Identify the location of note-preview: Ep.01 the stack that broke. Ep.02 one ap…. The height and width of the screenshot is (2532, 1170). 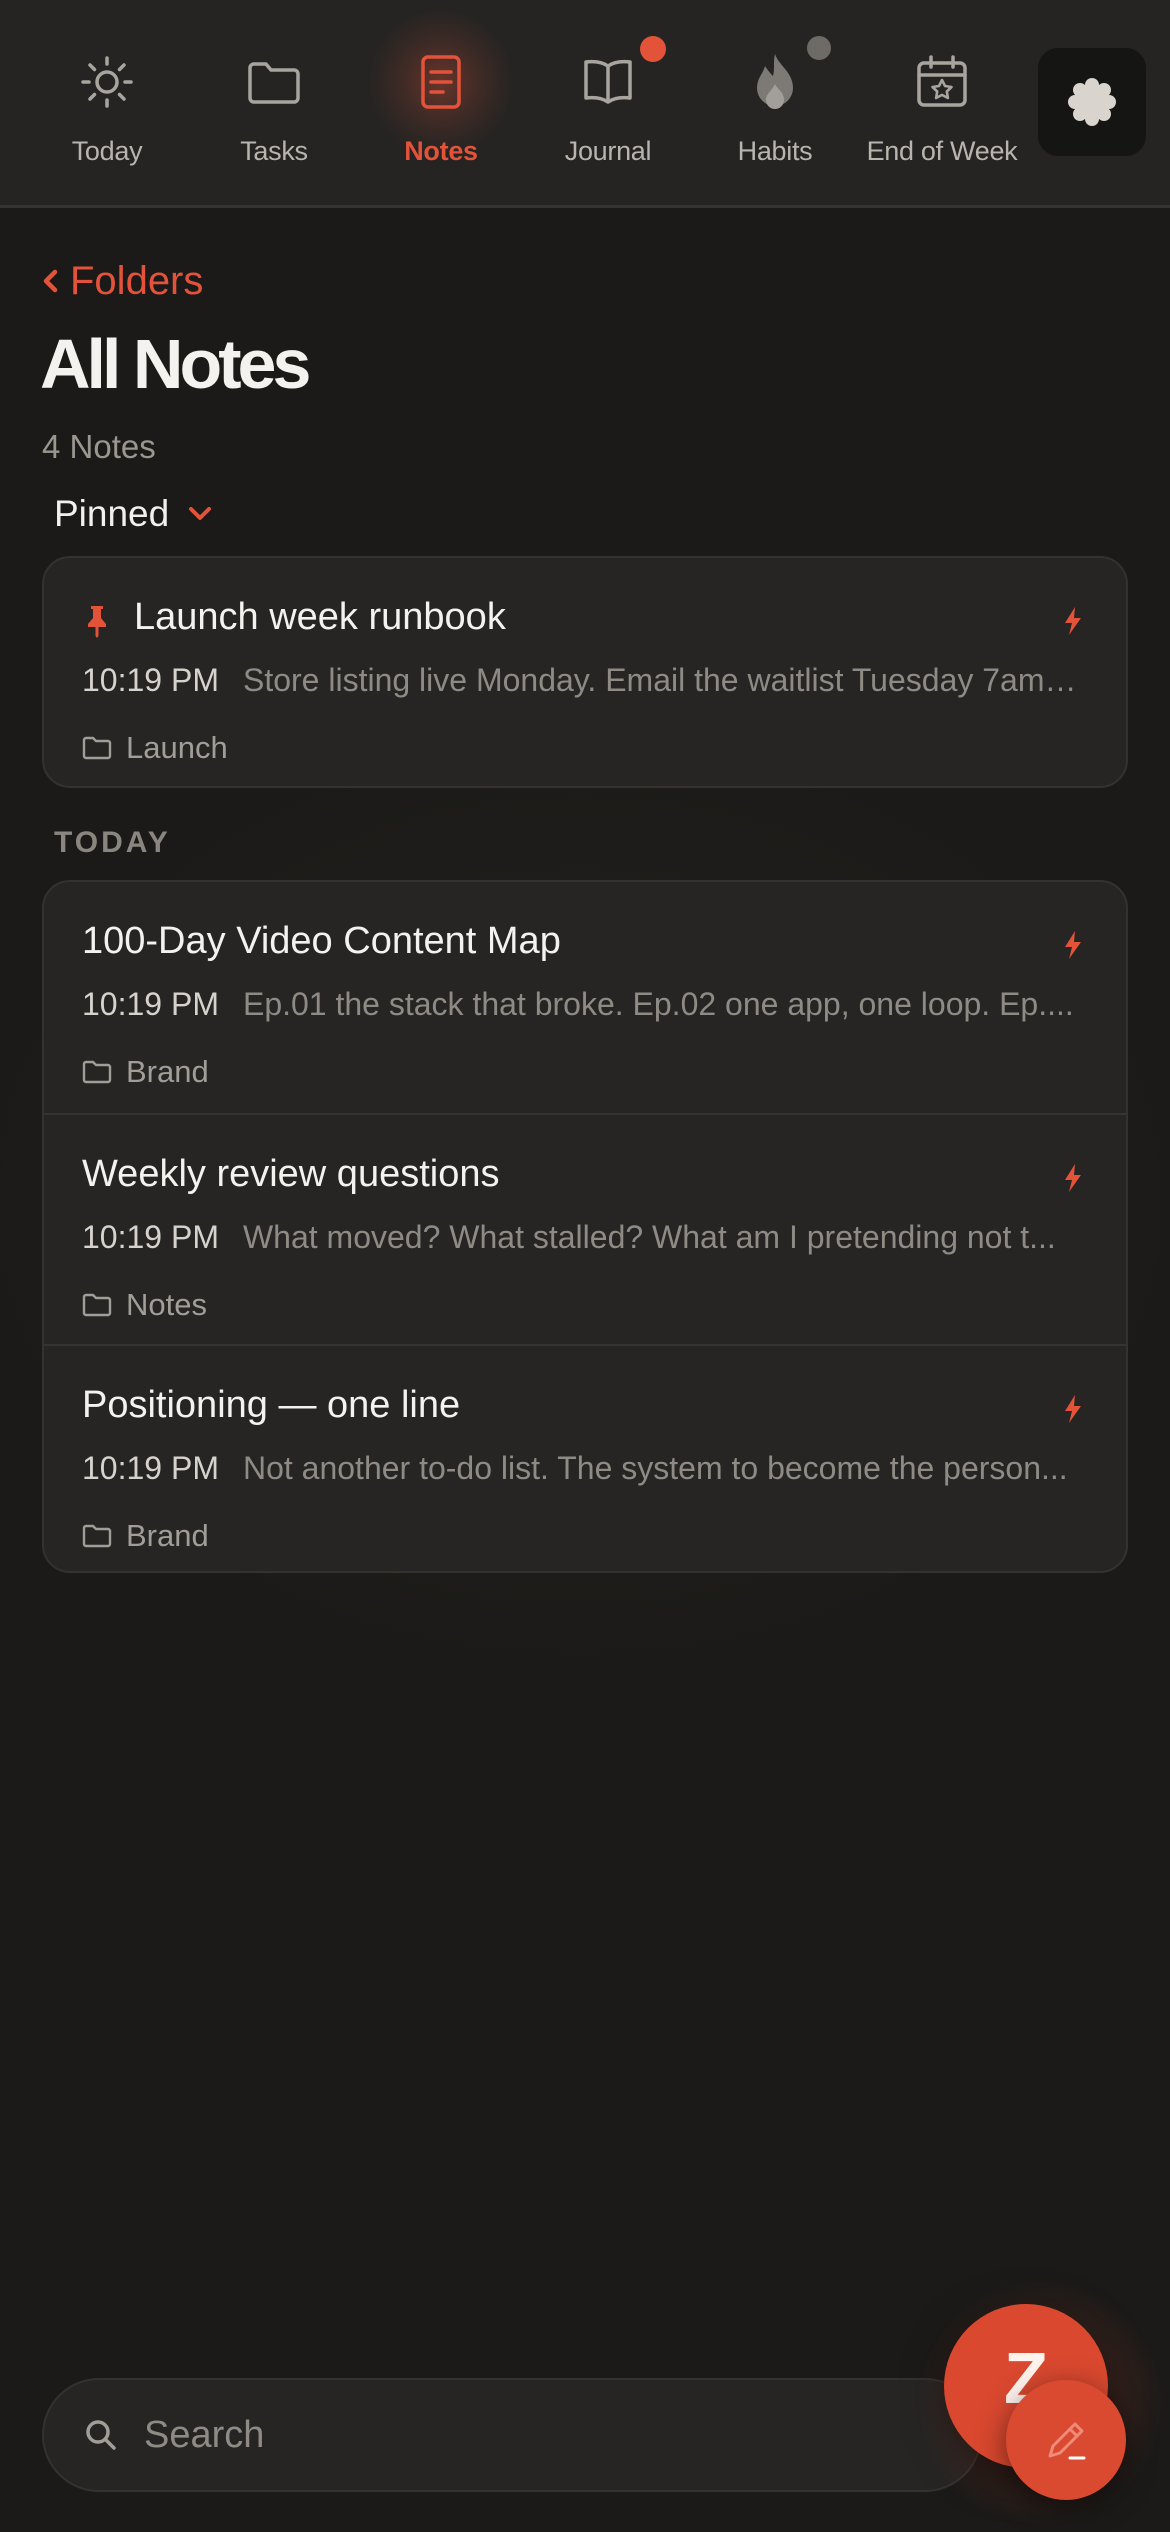
(658, 1004).